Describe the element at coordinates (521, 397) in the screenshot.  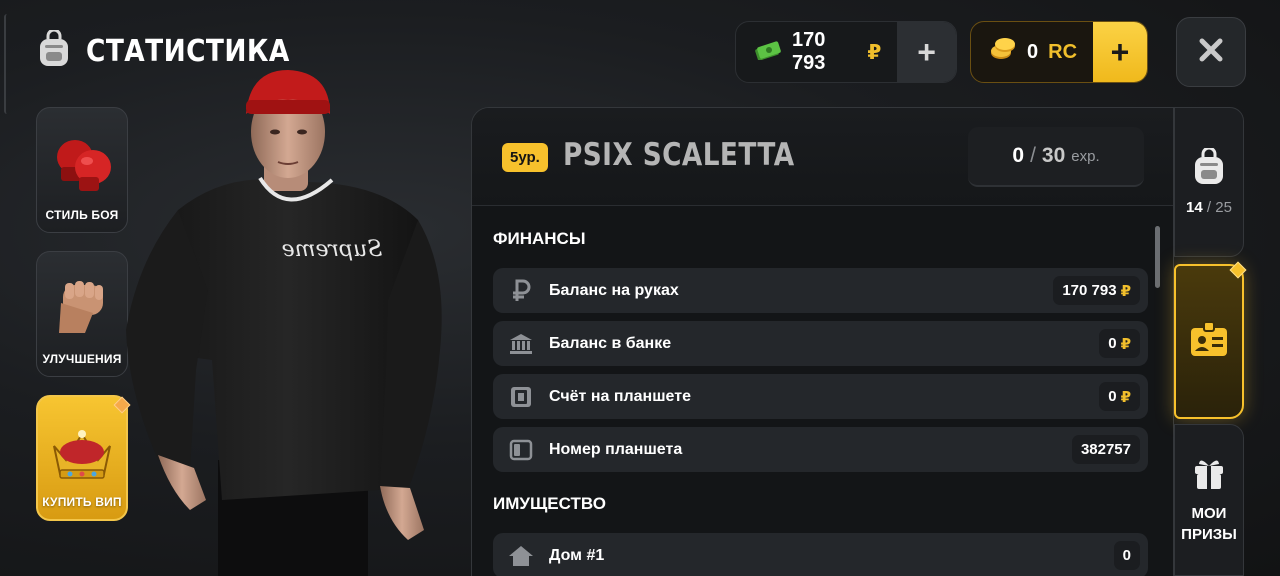
I see `tablet-account-icon` at that location.